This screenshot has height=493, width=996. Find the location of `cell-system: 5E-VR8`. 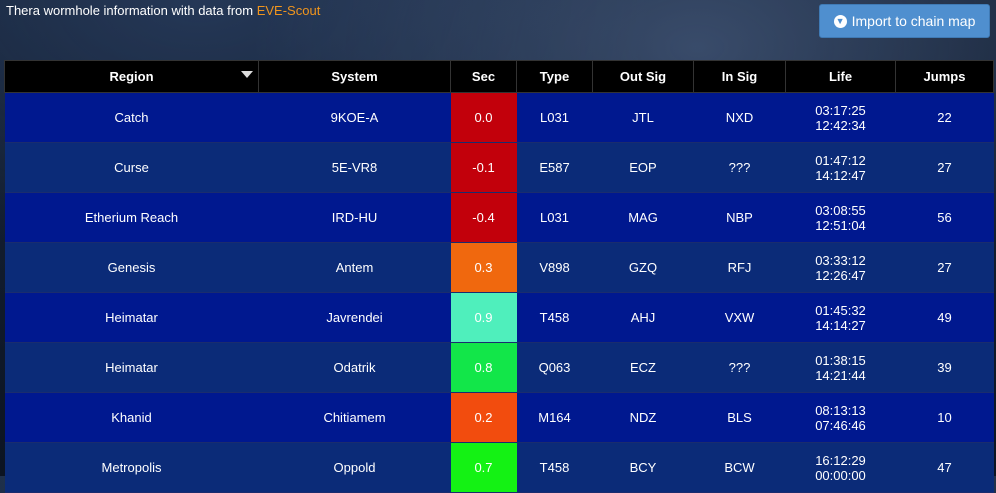

cell-system: 5E-VR8 is located at coordinates (354, 167).